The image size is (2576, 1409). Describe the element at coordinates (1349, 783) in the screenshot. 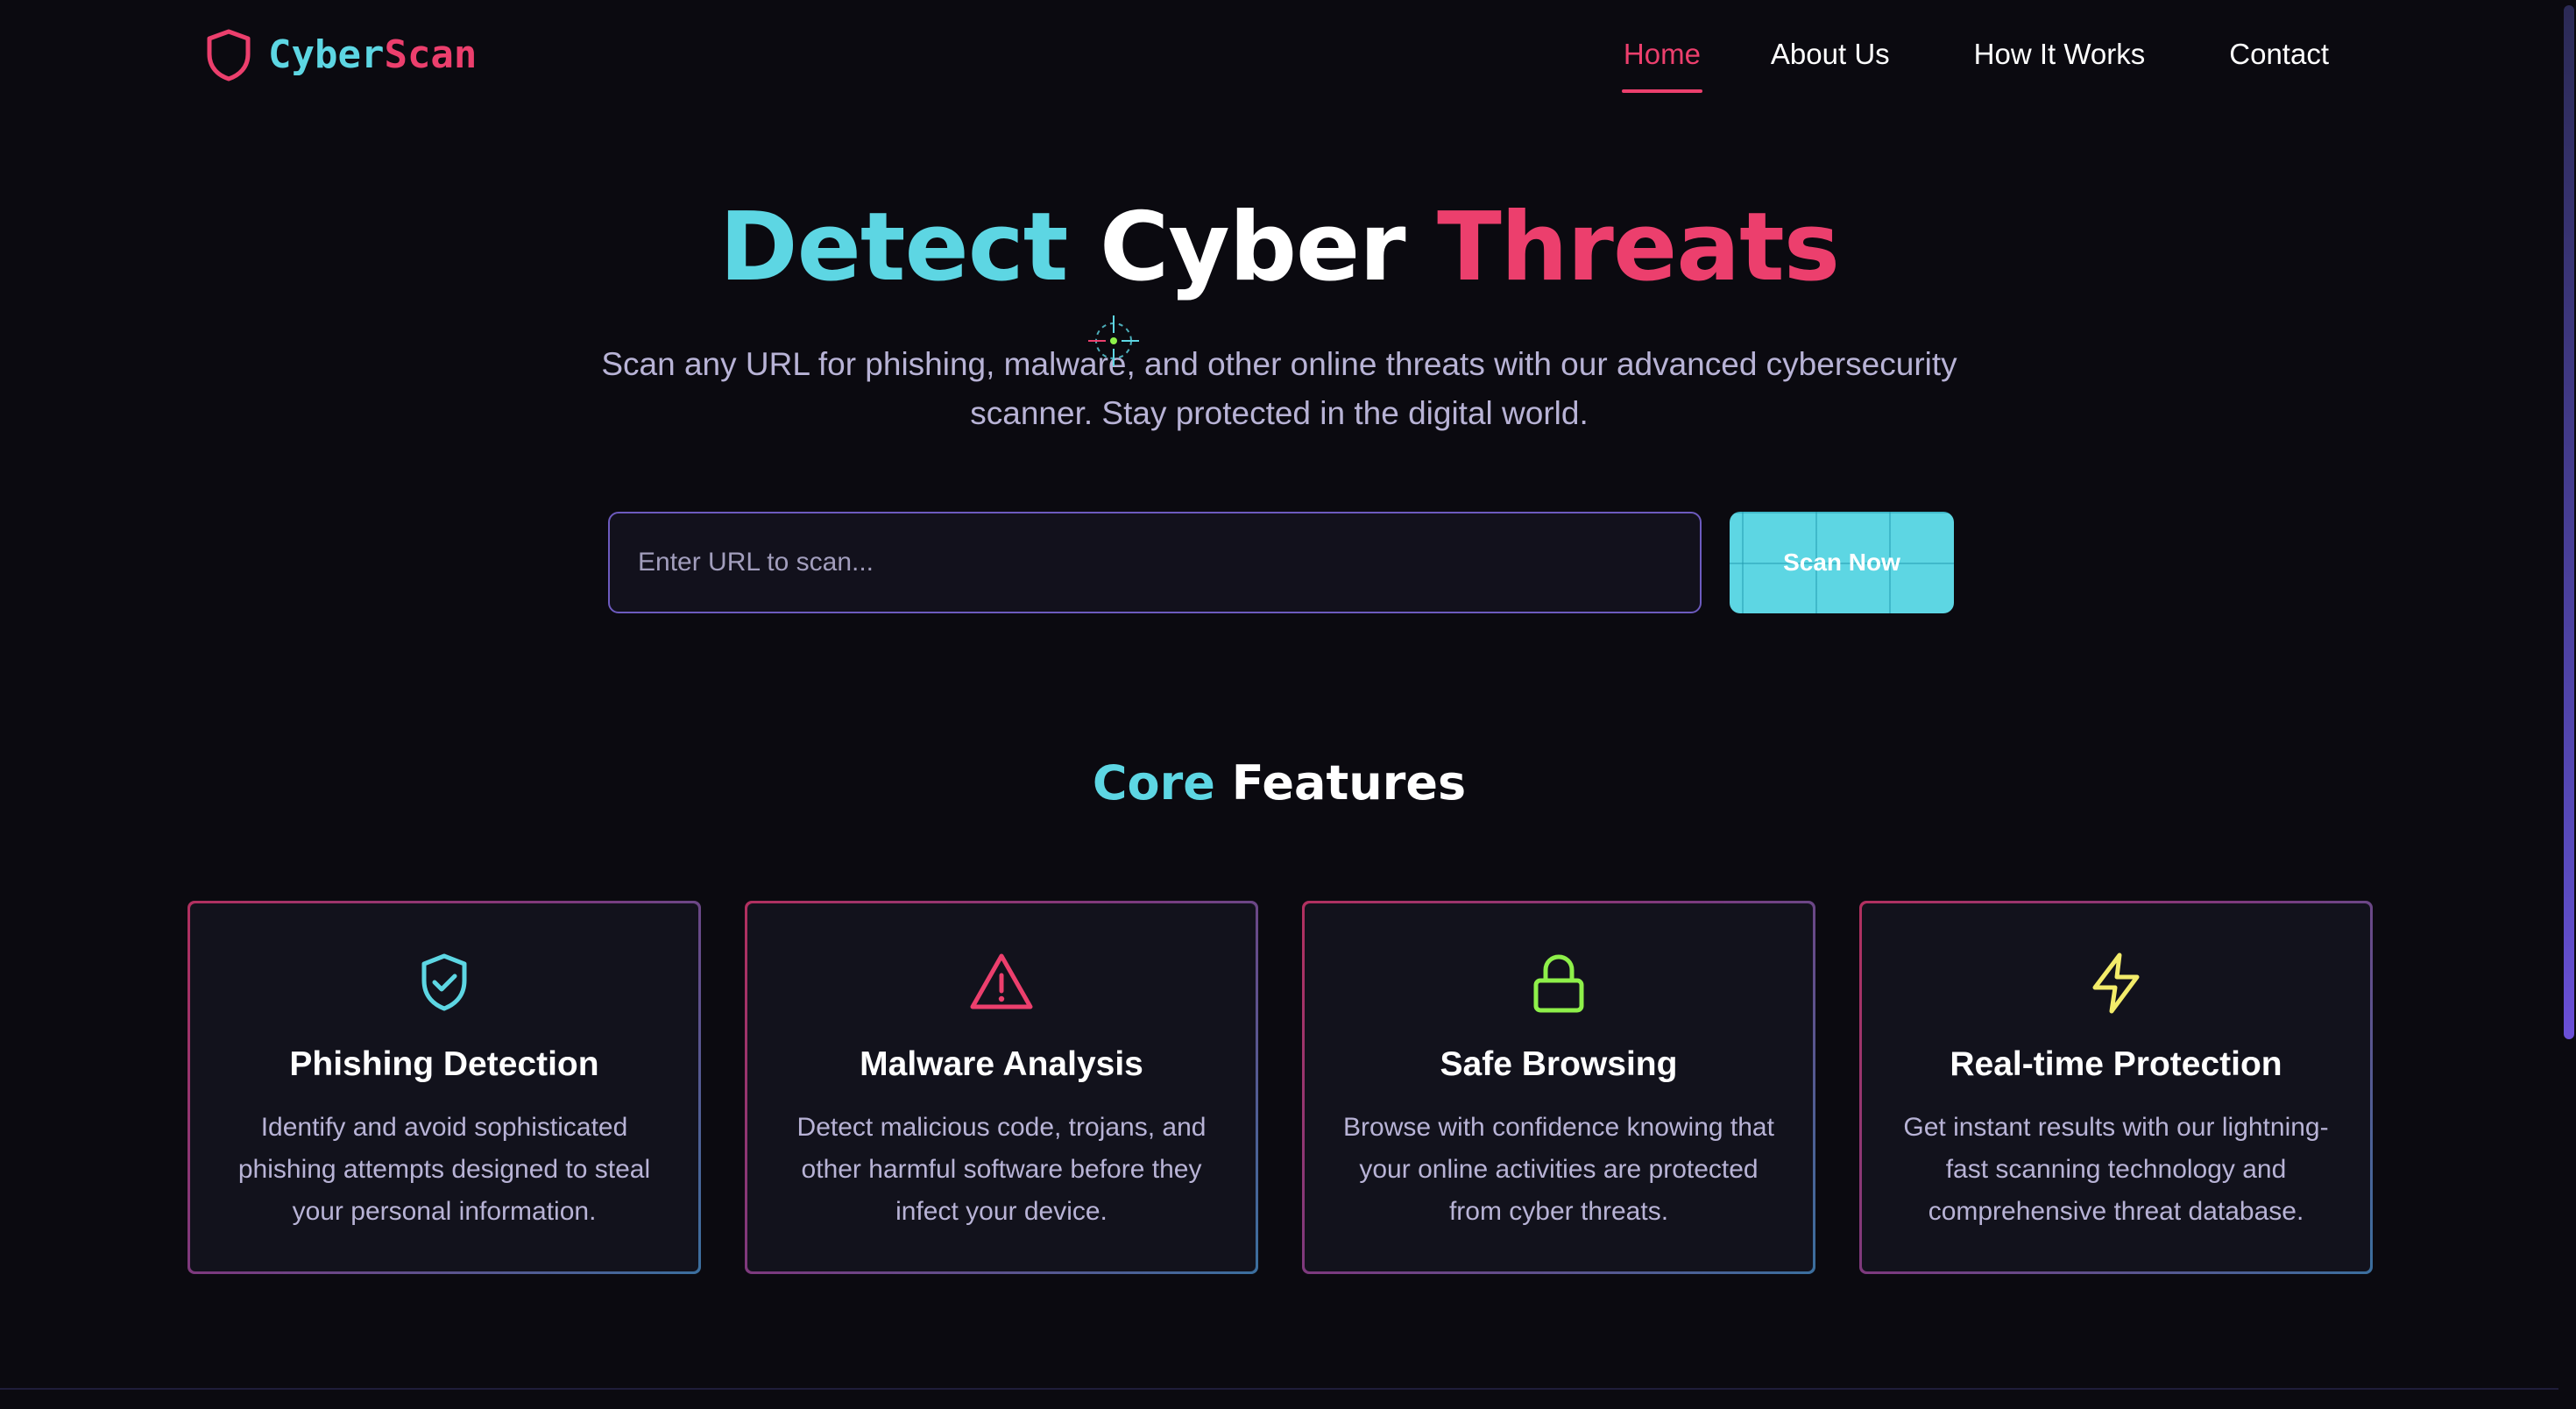

I see `features-title-part2: Features` at that location.